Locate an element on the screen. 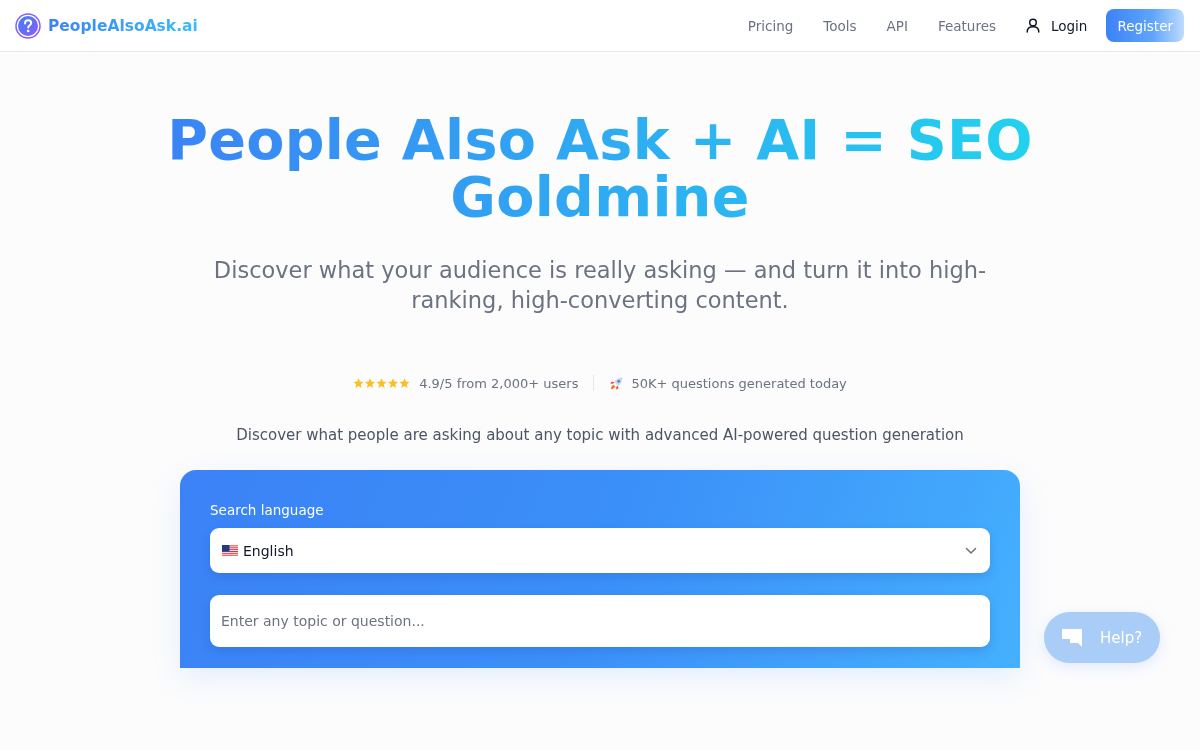  stat-text: 4.9/5 from 2,000+ users is located at coordinates (499, 383).